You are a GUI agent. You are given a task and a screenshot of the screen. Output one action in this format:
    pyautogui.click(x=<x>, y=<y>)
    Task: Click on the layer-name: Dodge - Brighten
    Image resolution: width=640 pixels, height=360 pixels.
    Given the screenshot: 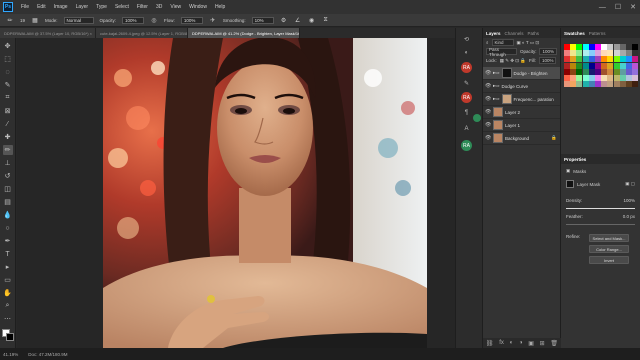 What is the action you would take?
    pyautogui.click(x=531, y=73)
    